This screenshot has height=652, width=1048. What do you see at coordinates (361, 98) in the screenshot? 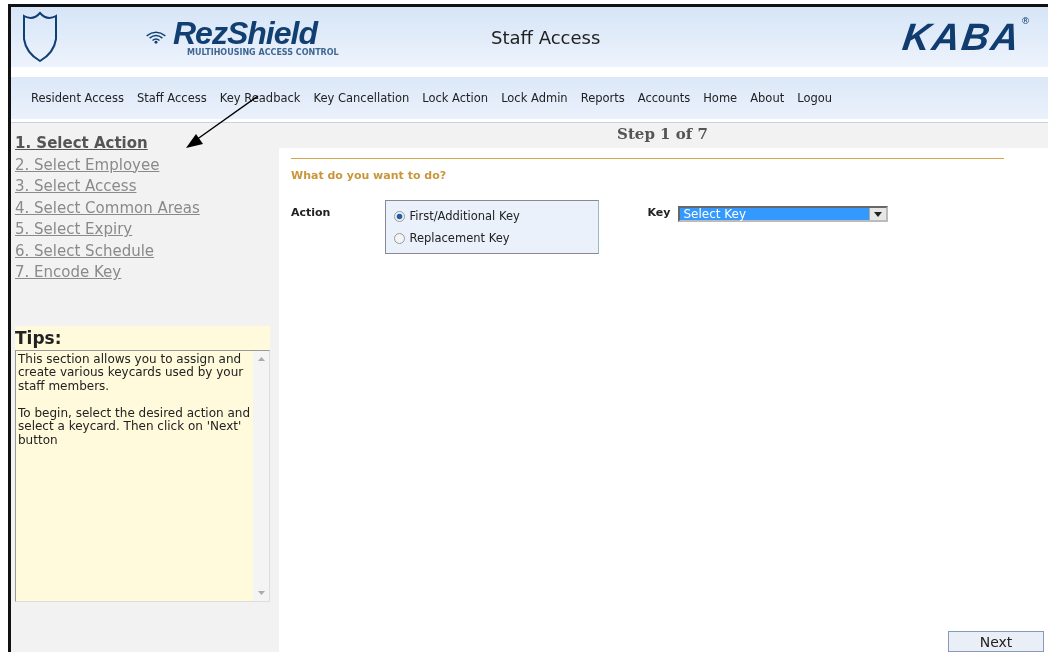
I see `nav-link: Key Cancellation` at bounding box center [361, 98].